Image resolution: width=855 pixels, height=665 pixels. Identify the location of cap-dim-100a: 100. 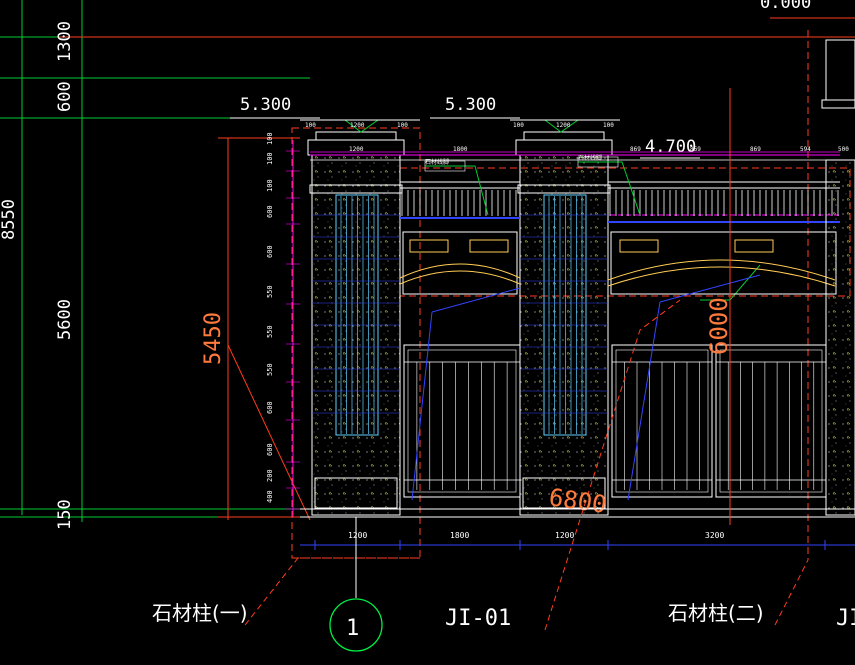
(310, 125).